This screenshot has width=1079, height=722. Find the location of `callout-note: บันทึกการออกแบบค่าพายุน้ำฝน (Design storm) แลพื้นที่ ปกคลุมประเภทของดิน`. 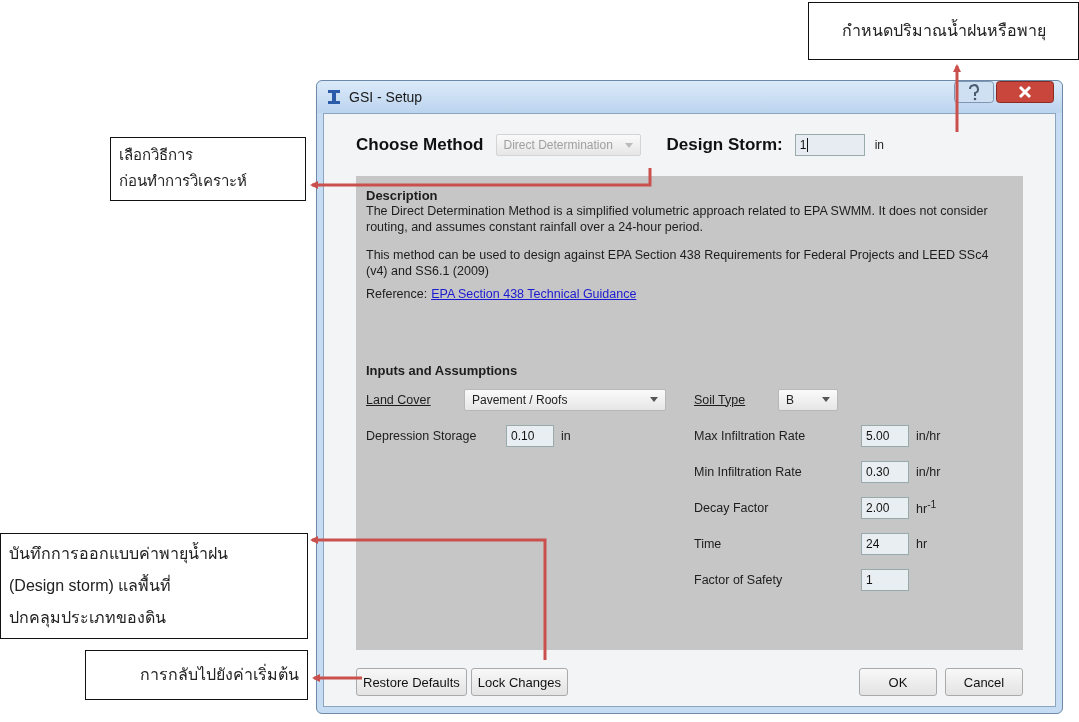

callout-note: บันทึกการออกแบบค่าพายุน้ำฝน (Design storm) แลพื้นที่ ปกคลุมประเภทของดิน is located at coordinates (154, 586).